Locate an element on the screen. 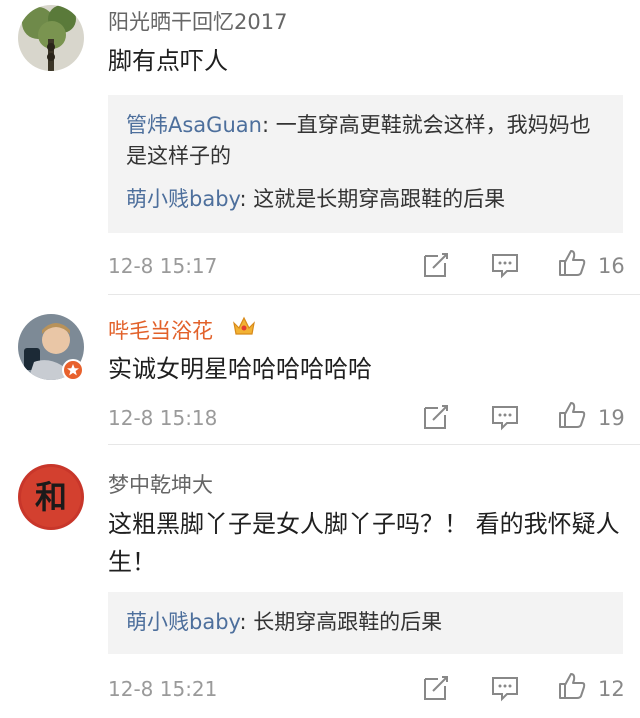 The image size is (640, 718). comment-text: 这粗黑脚丫子是女人脚丫子吗？！ 看的我怀疑人生！ is located at coordinates (364, 543).